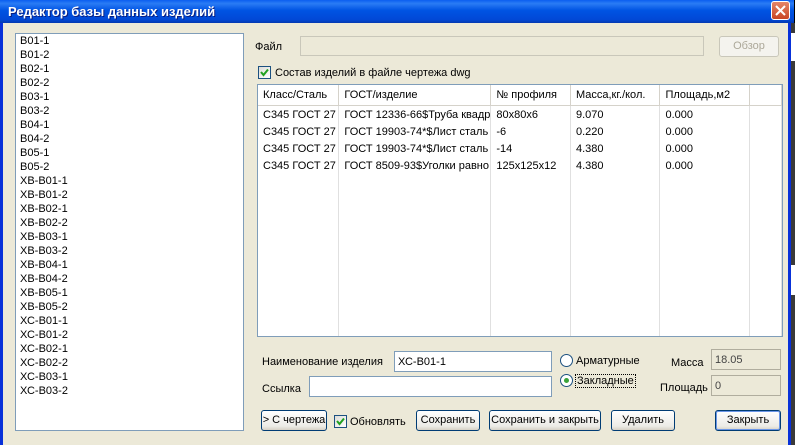  What do you see at coordinates (129, 69) in the screenshot?
I see `list-item: В02-1` at bounding box center [129, 69].